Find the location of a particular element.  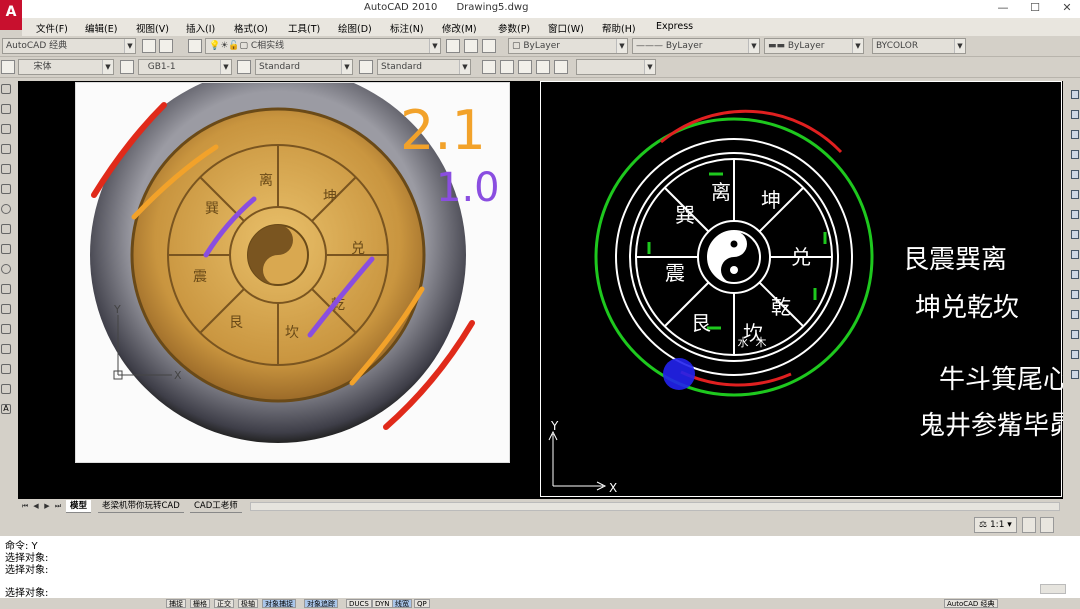

workspace-switch: AutoCAD 经典 is located at coordinates (971, 603).